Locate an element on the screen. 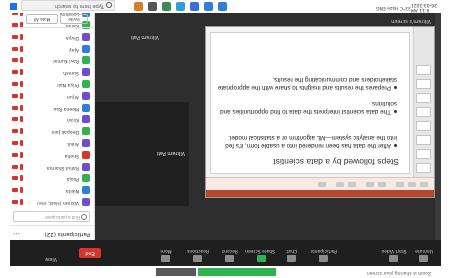 The image size is (451, 278). participant-name: Ravi Kumar is located at coordinates (65, 61).